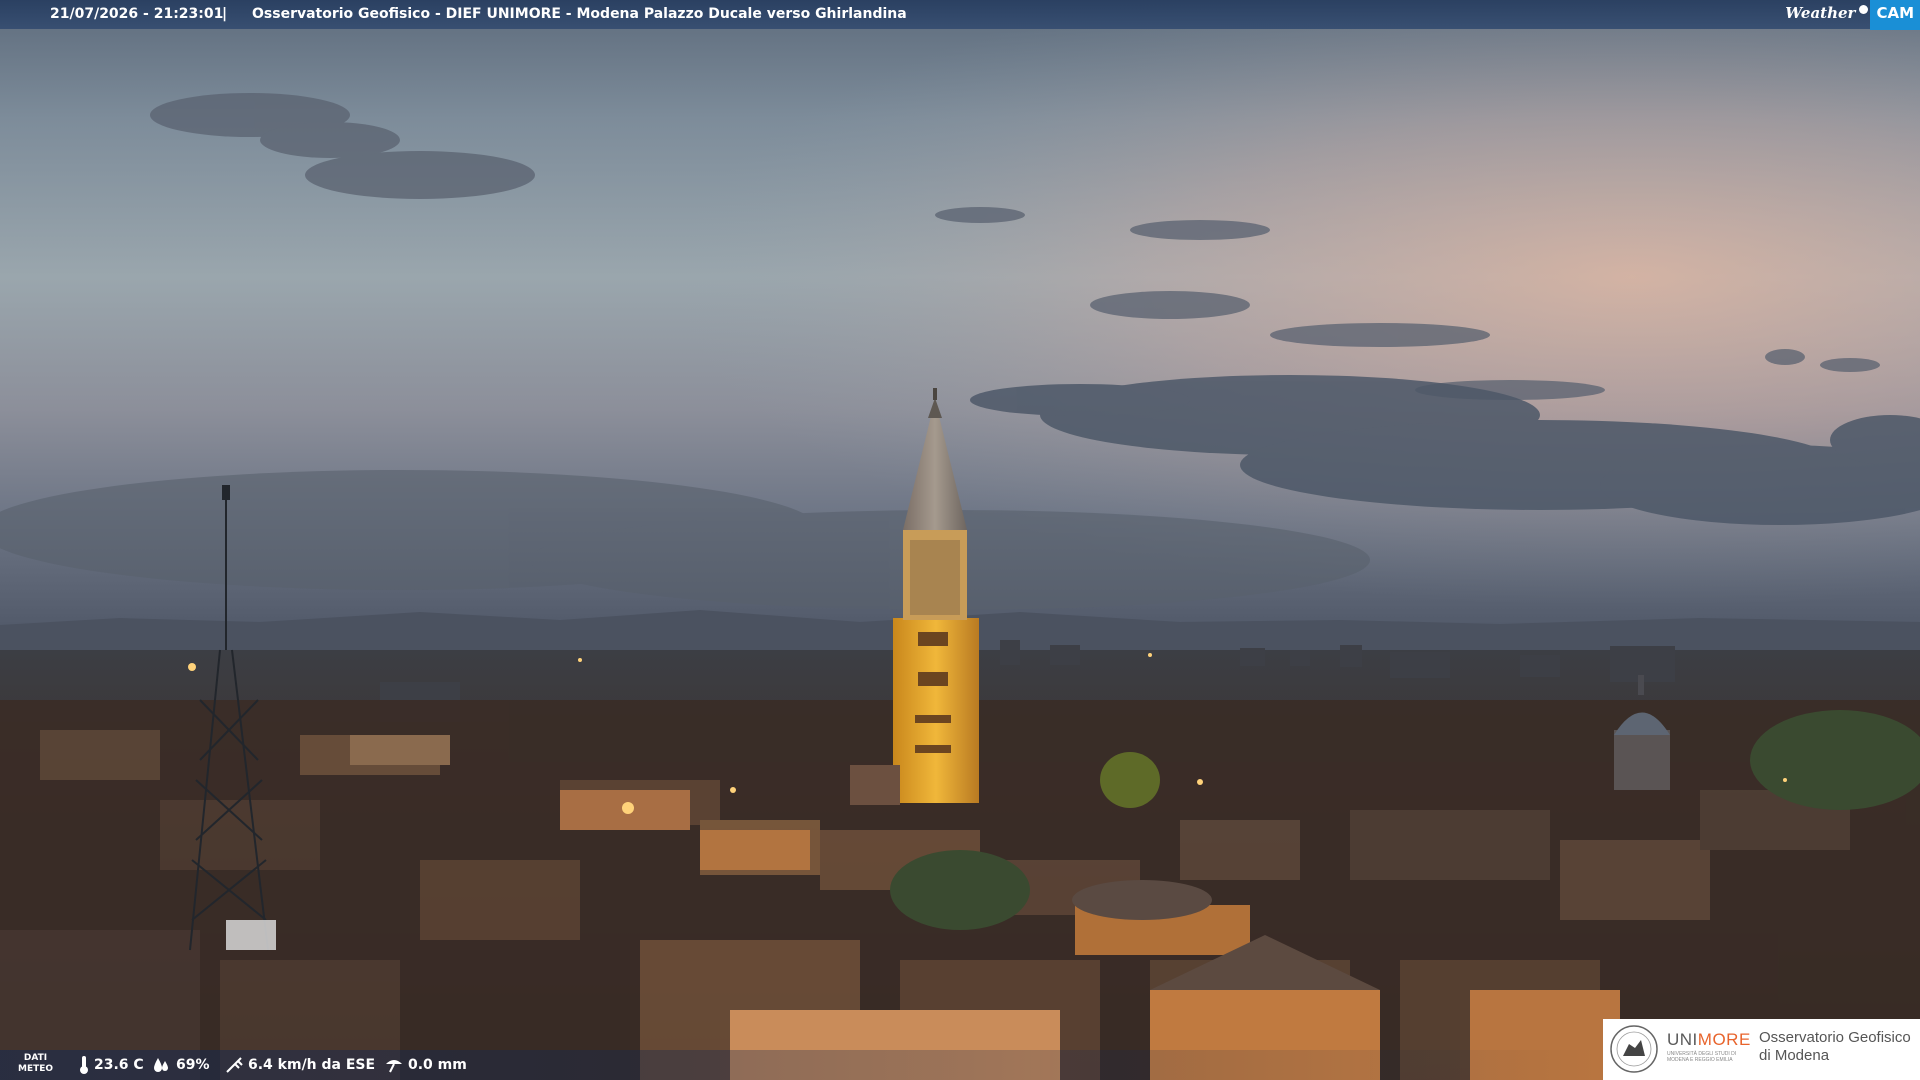 Image resolution: width=1920 pixels, height=1080 pixels. What do you see at coordinates (1835, 1047) in the screenshot?
I see `observatory-name: Osservatorio Geofisico di Modena` at bounding box center [1835, 1047].